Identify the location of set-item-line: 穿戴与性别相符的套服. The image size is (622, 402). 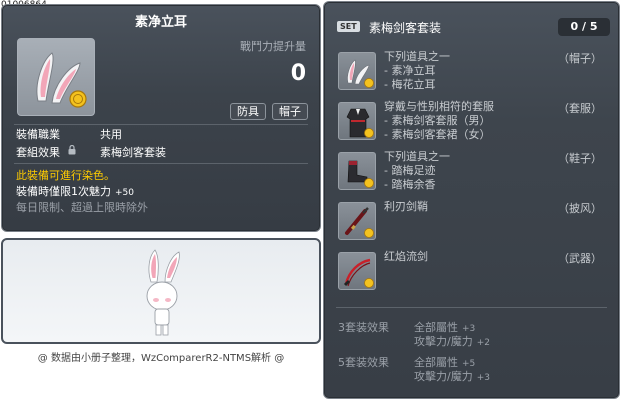
(439, 106).